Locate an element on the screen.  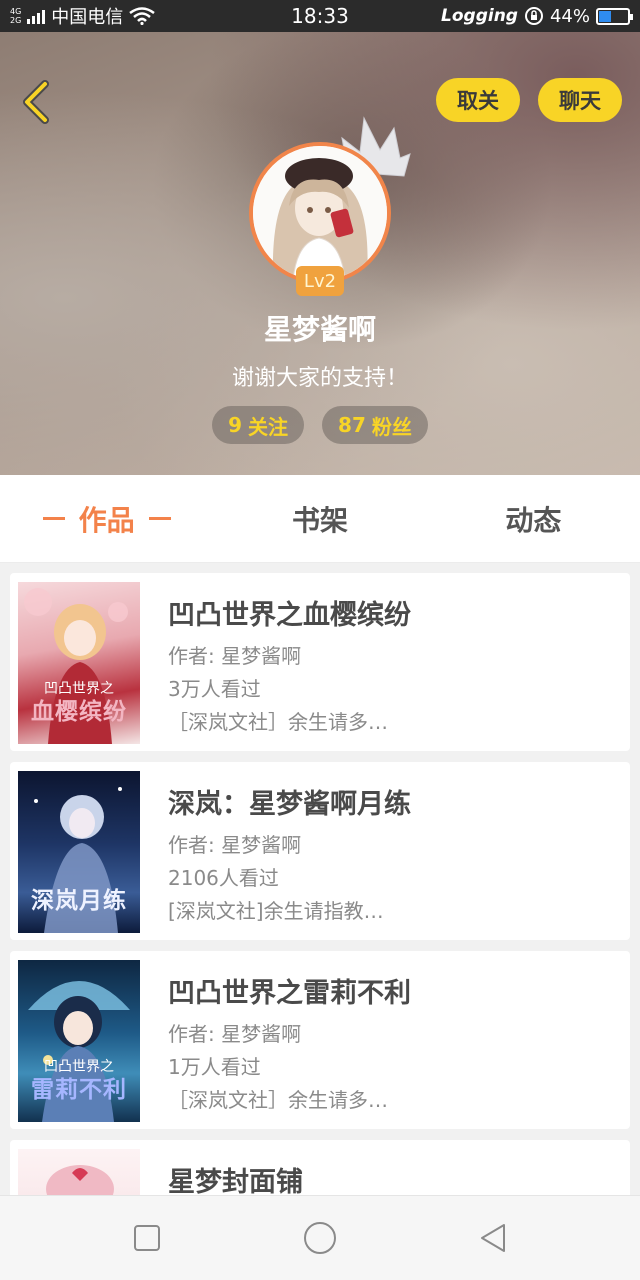
triangle-back-icon is located at coordinates (493, 1238).